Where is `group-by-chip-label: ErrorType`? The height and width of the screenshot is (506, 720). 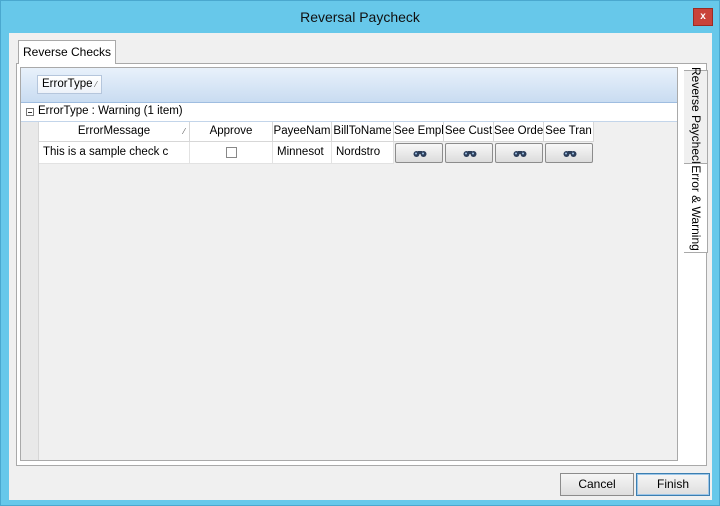 group-by-chip-label: ErrorType is located at coordinates (67, 84).